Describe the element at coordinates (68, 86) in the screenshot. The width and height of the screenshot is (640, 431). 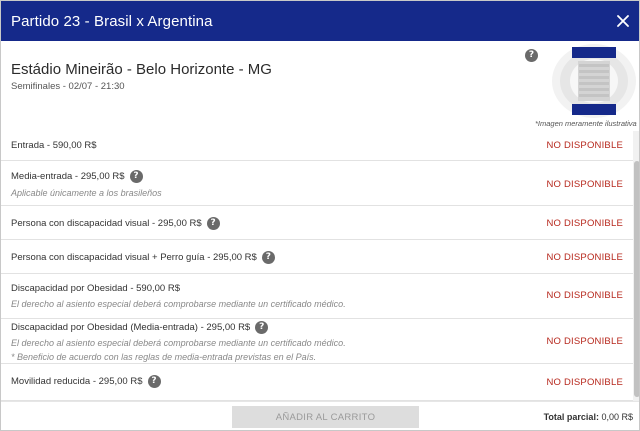
I see `match-date: Semifinales - 02/07 - 21:30` at that location.